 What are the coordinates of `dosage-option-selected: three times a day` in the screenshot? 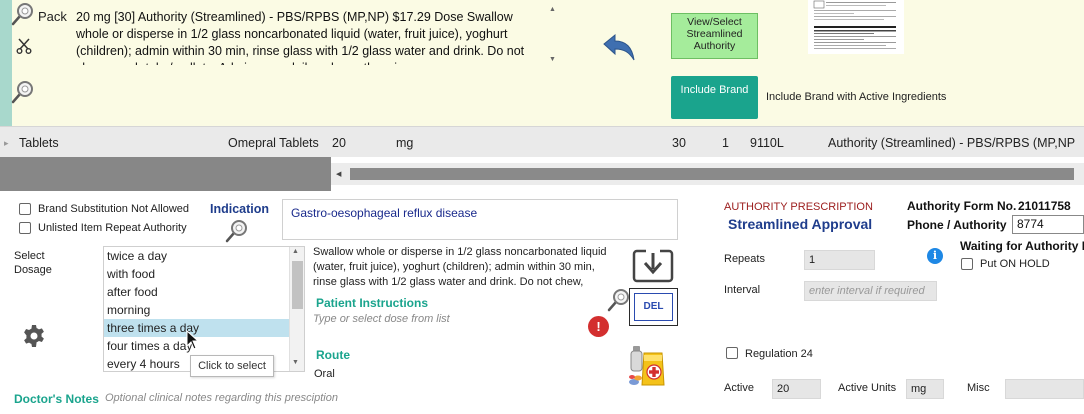 It's located at (204, 328).